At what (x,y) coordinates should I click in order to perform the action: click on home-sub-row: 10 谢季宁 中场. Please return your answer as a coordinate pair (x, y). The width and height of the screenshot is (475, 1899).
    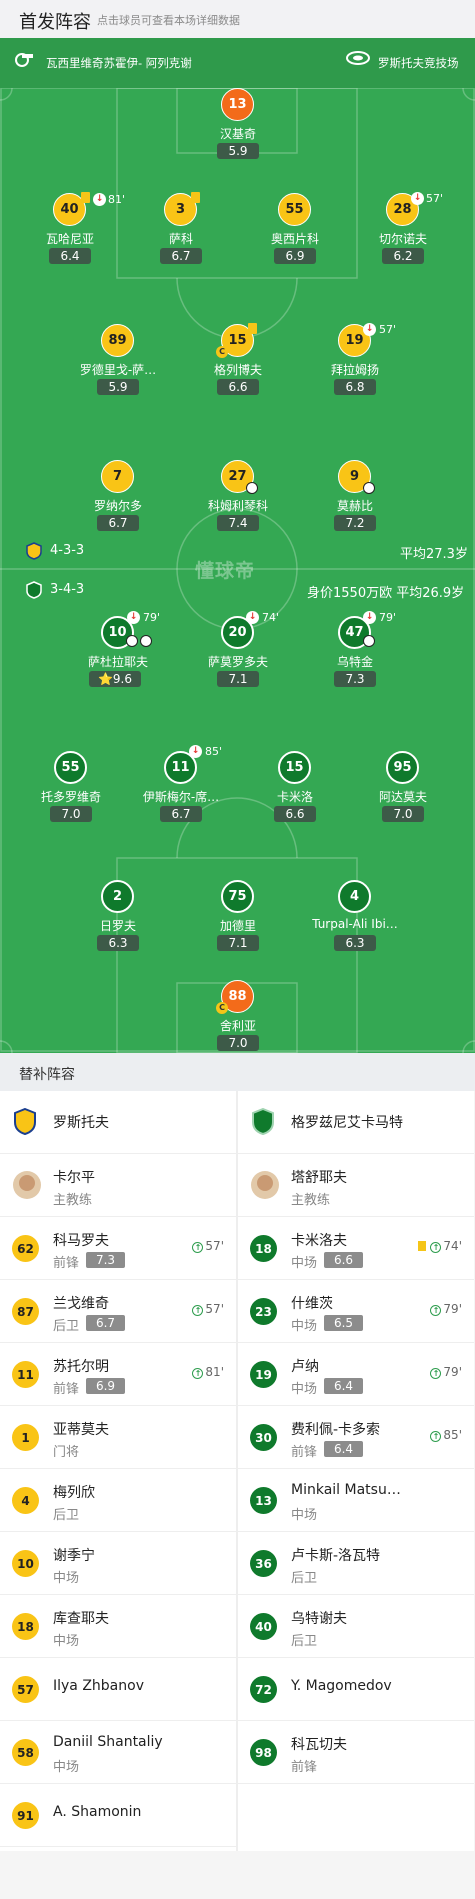
    Looking at the image, I should click on (118, 1563).